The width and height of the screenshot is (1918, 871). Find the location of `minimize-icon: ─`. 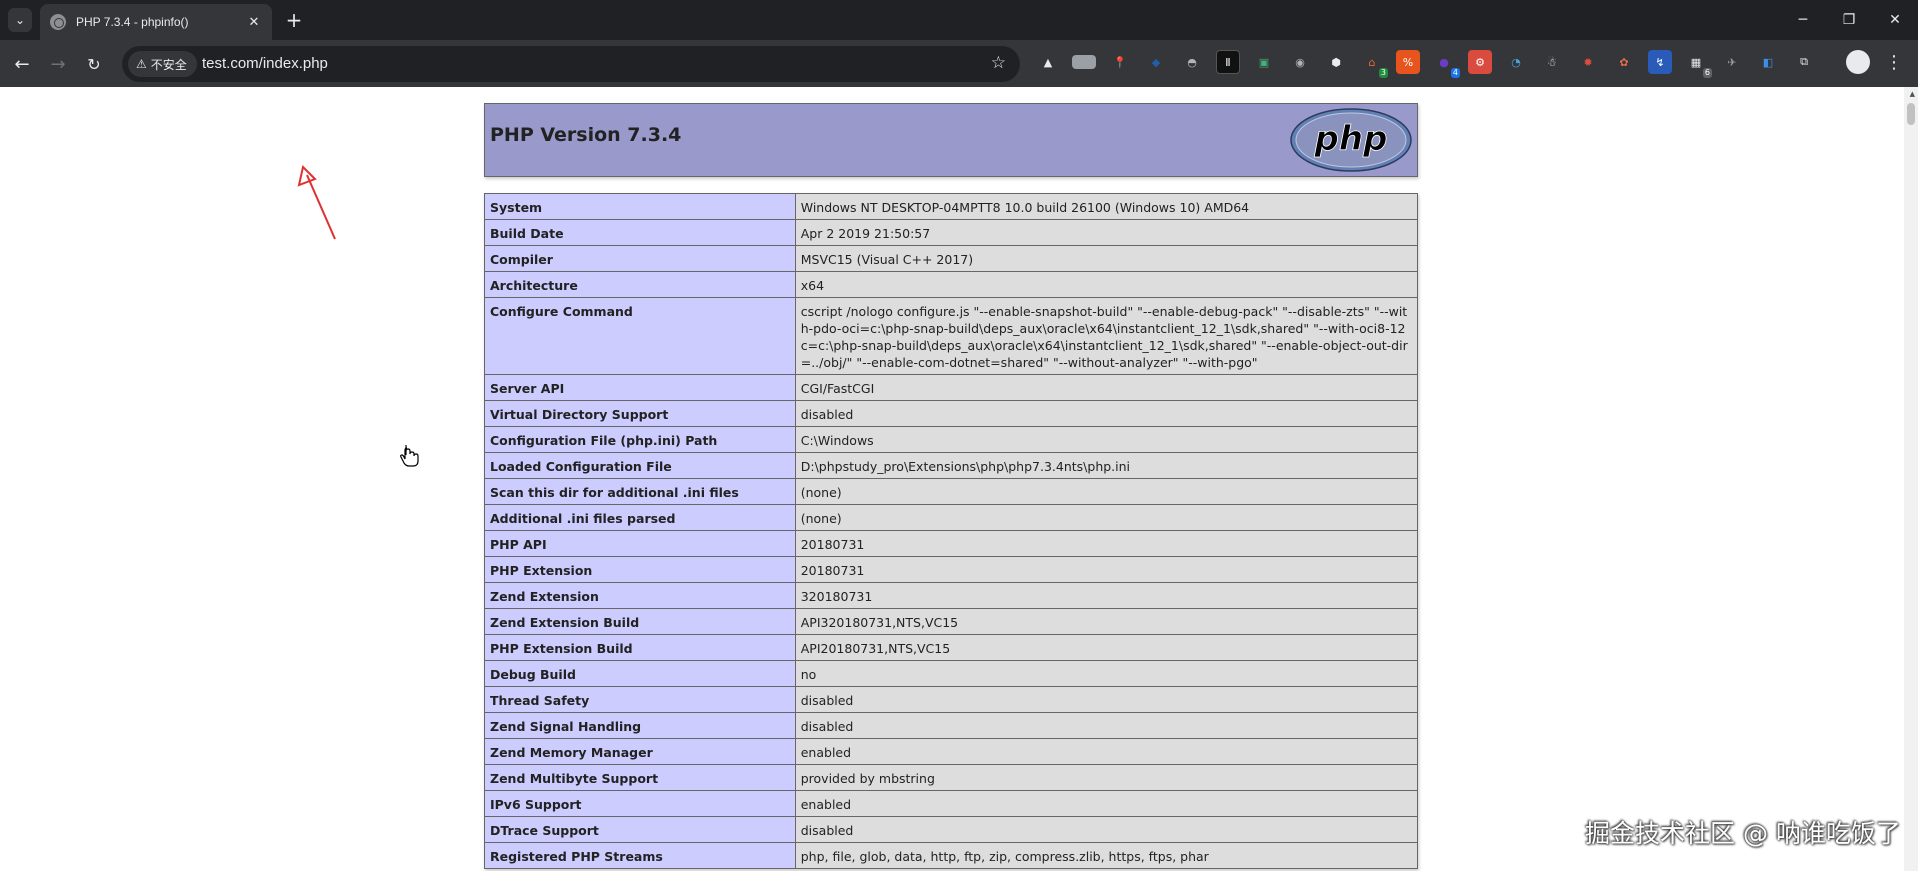

minimize-icon: ─ is located at coordinates (1803, 20).